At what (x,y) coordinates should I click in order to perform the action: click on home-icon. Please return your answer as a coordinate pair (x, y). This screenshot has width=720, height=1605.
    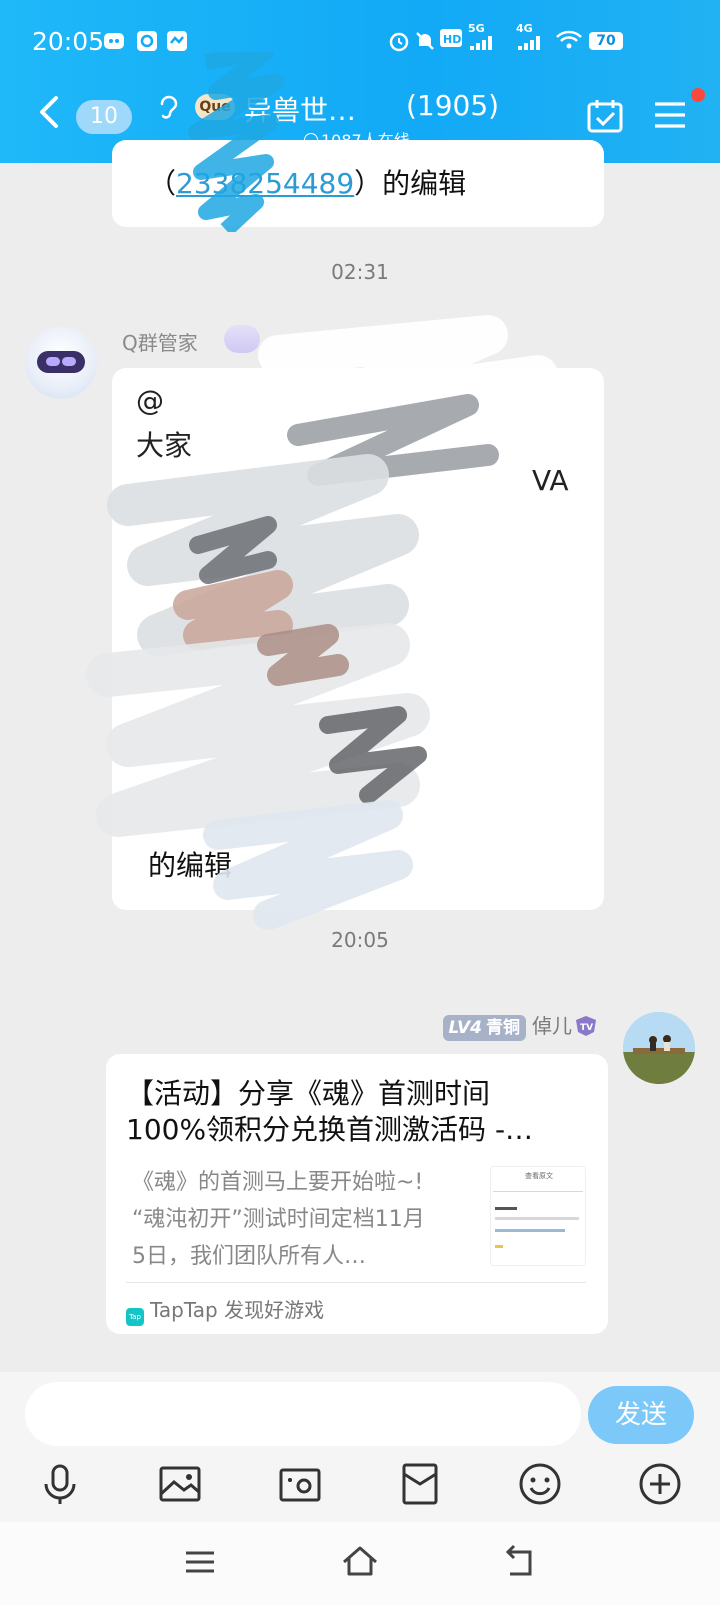
    Looking at the image, I should click on (360, 1562).